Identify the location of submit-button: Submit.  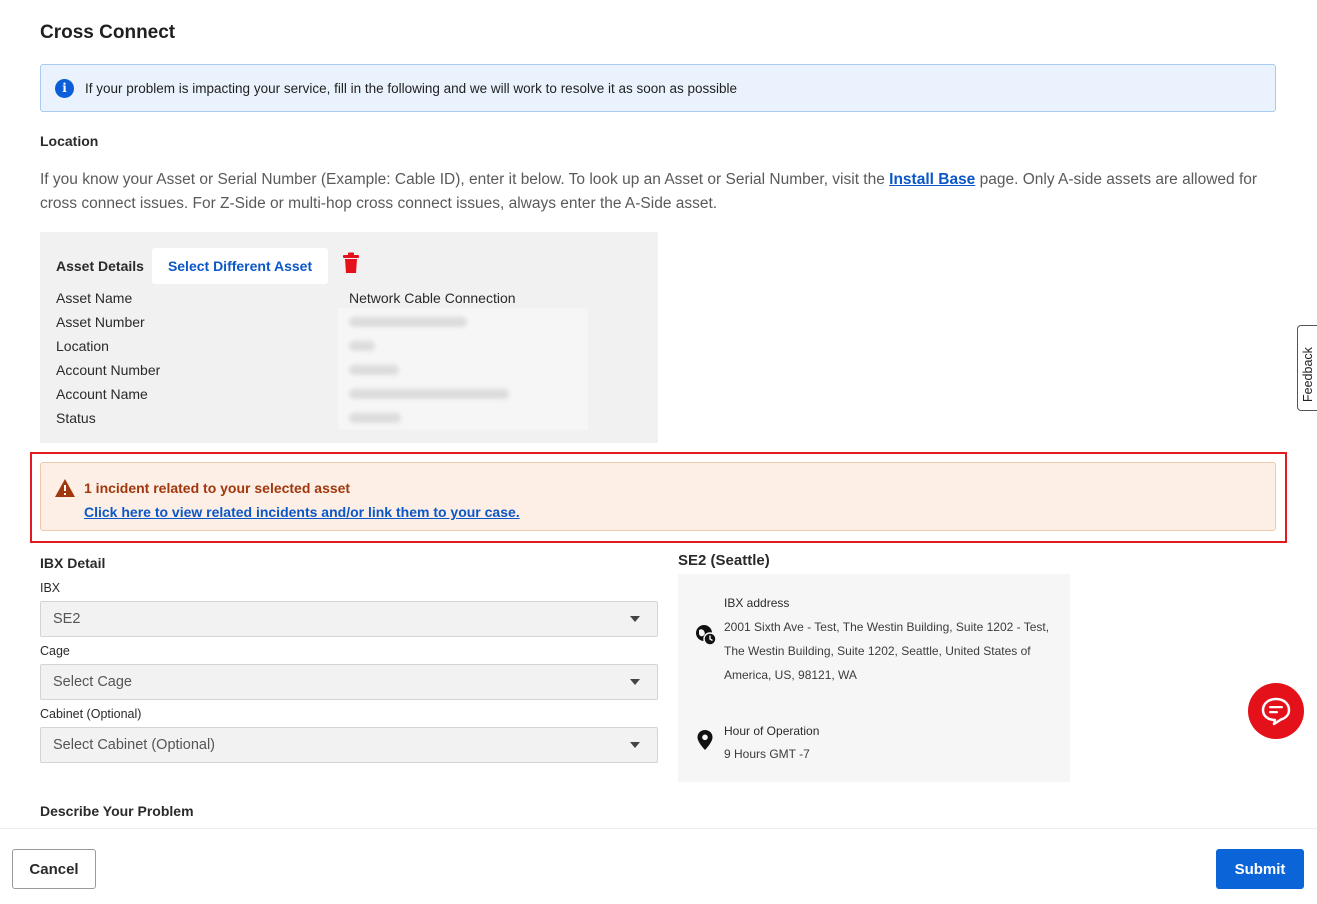
(1260, 869).